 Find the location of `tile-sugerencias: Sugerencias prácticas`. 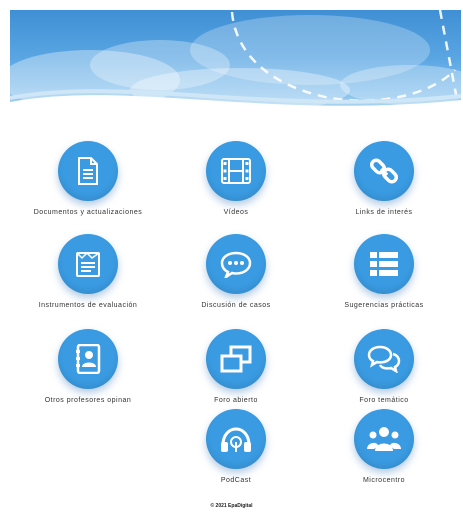

tile-sugerencias: Sugerencias prácticas is located at coordinates (384, 276).